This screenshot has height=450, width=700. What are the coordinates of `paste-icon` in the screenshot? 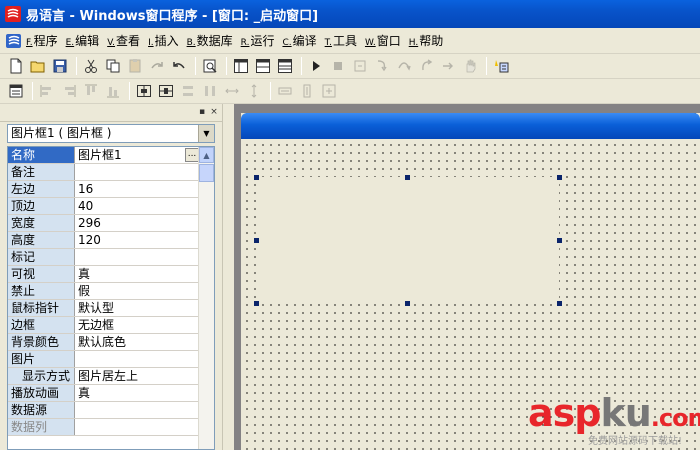 It's located at (135, 66).